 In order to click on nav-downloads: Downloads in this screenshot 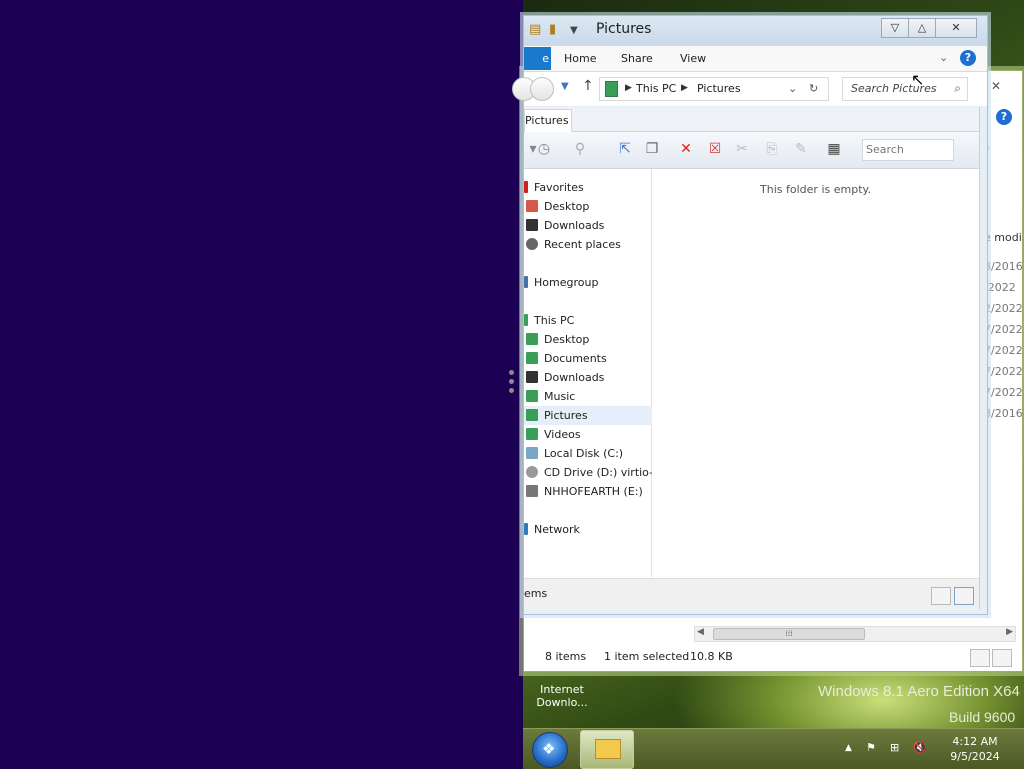, I will do `click(565, 377)`.